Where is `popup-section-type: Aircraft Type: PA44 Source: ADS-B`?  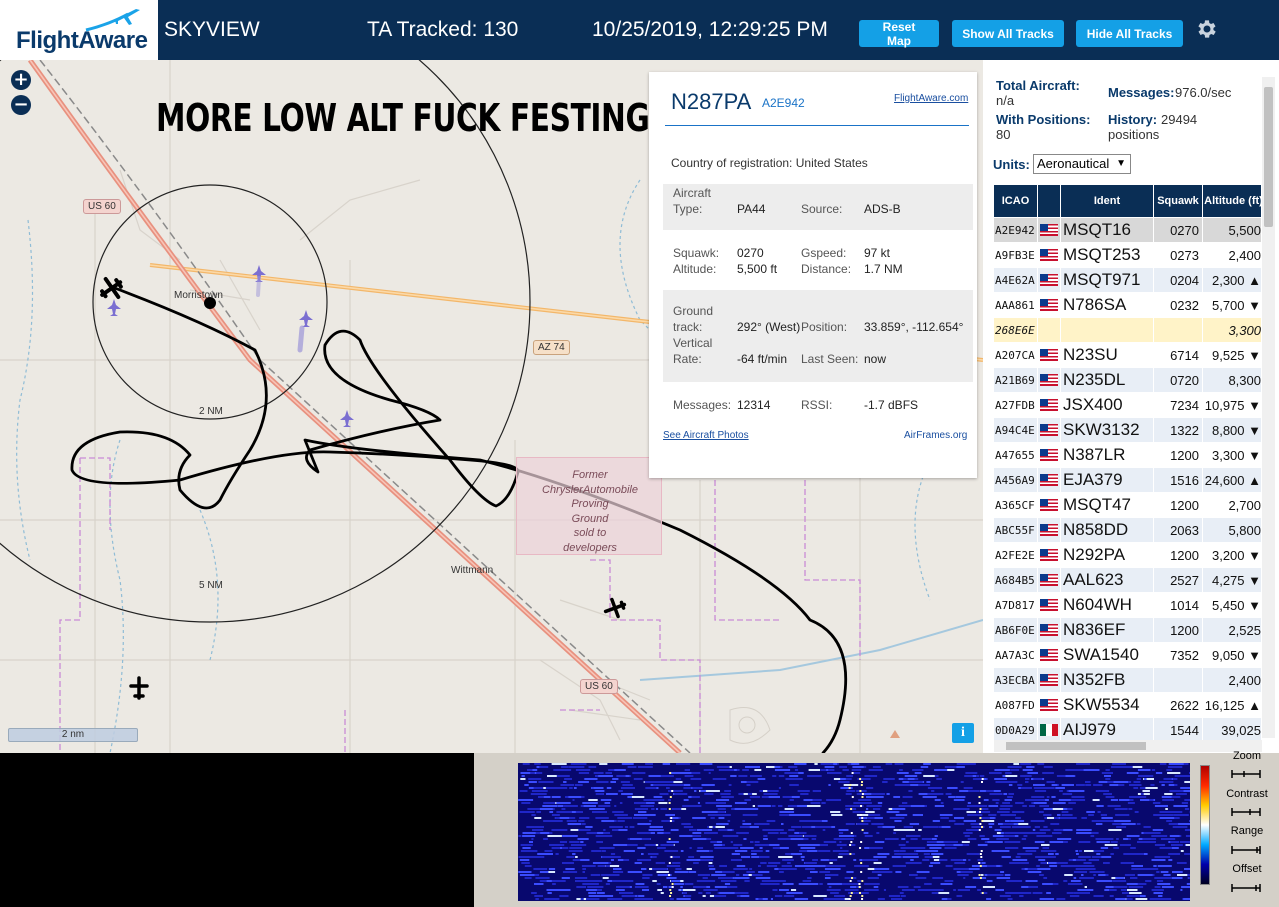 popup-section-type: Aircraft Type: PA44 Source: ADS-B is located at coordinates (818, 207).